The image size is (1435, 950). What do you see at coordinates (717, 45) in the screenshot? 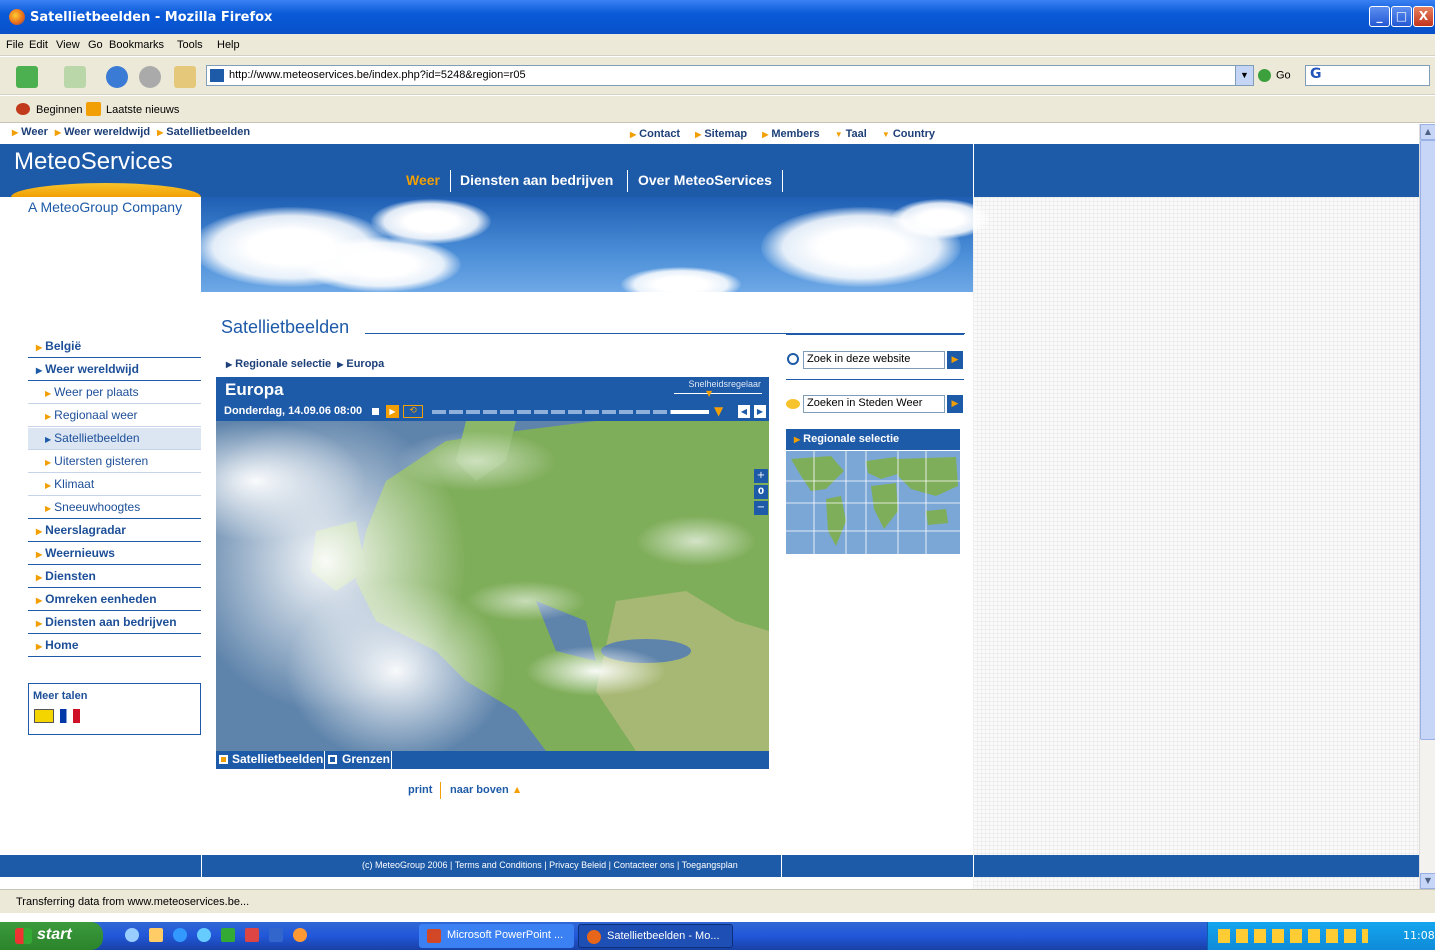
I see `menu-bar: File Edit View Go Bookmarks Tools Help` at bounding box center [717, 45].